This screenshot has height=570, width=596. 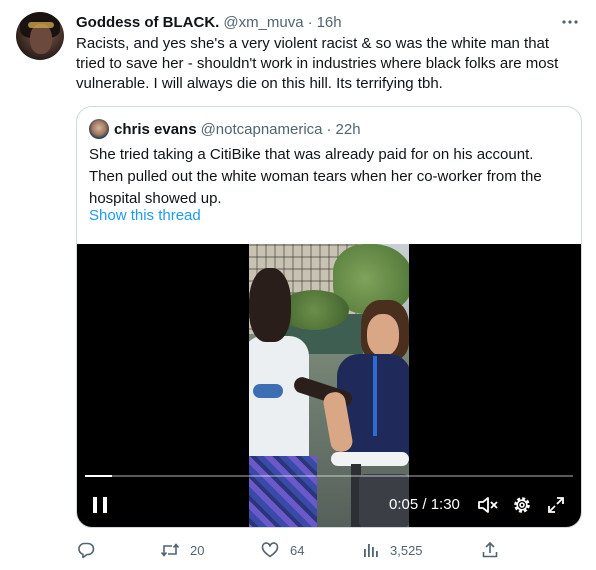 I want to click on reply-button, so click(x=91, y=550).